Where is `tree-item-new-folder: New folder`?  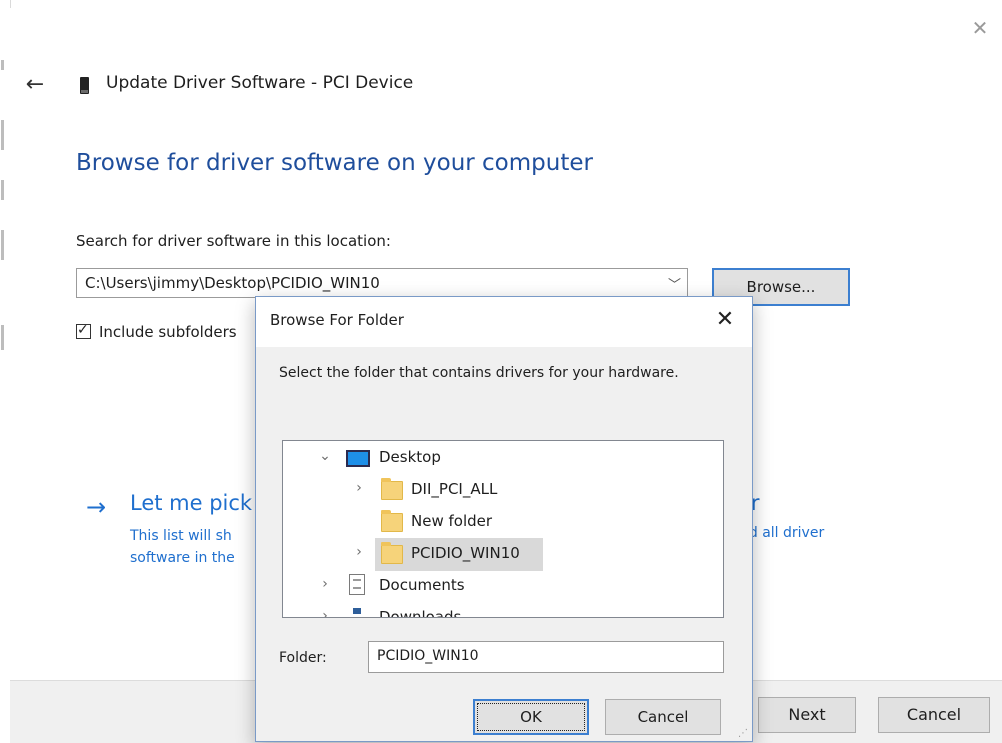
tree-item-new-folder: New folder is located at coordinates (493, 522).